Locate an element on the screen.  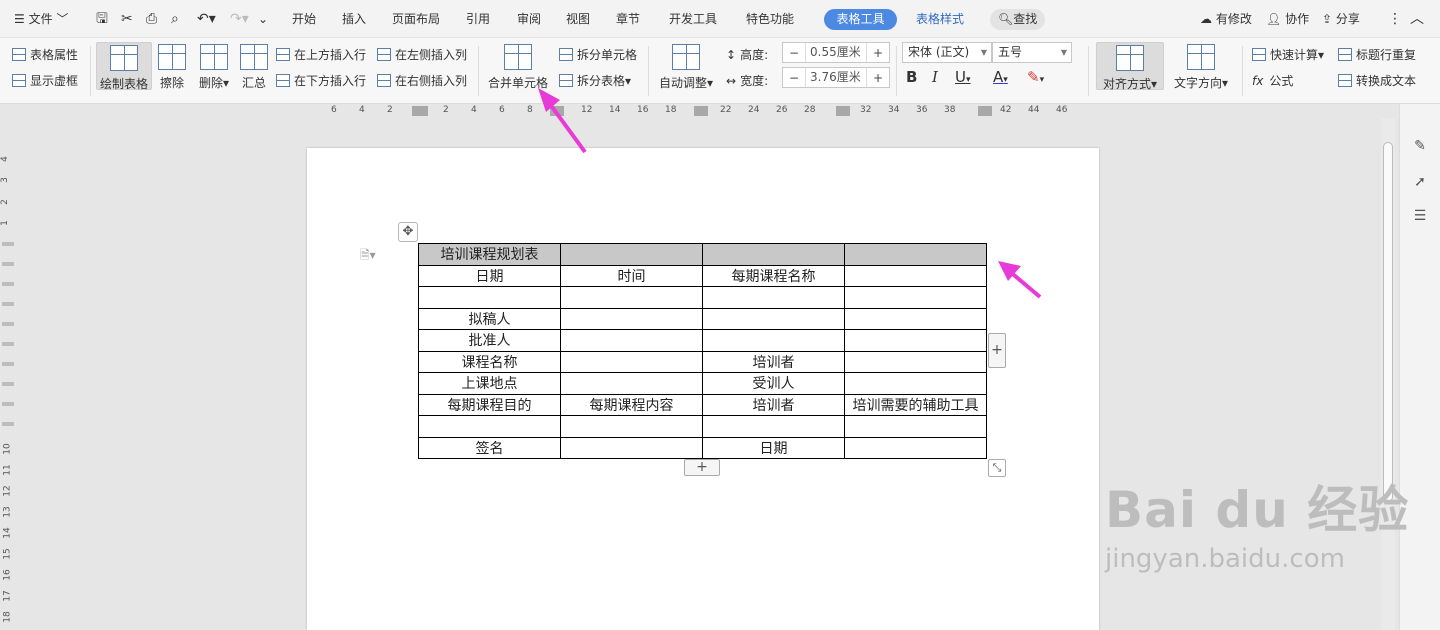
annotation-arrows is located at coordinates (790, 193).